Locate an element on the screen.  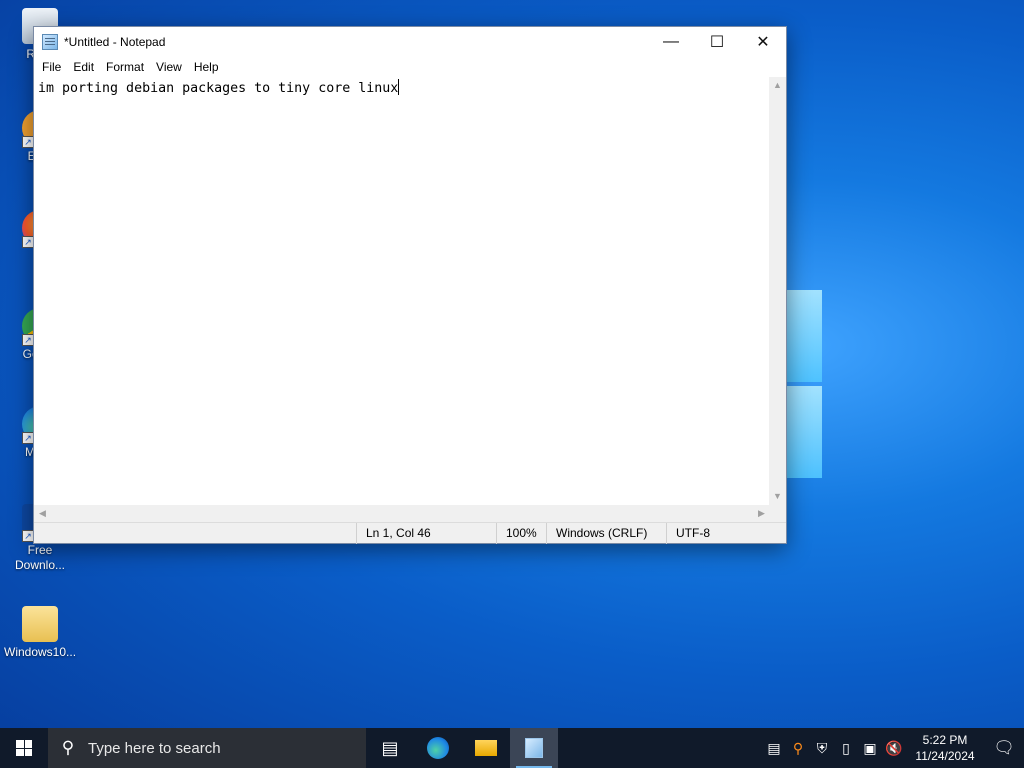
menu-bar: File Edit Format View Help is located at coordinates (410, 67).